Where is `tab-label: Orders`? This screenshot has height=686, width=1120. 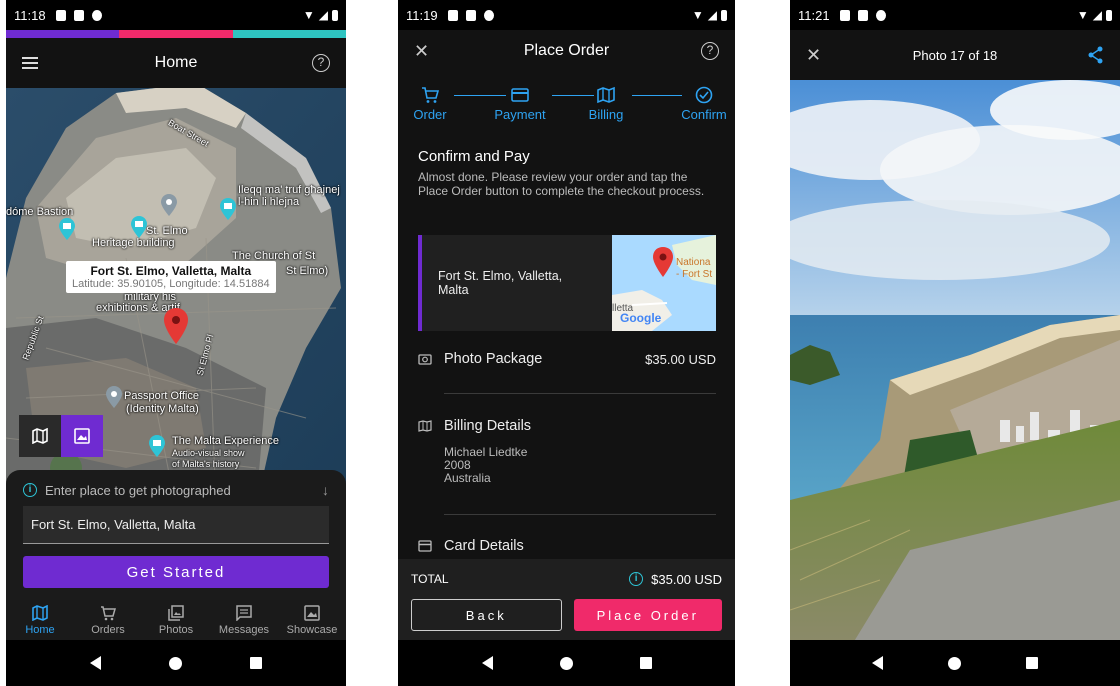 tab-label: Orders is located at coordinates (108, 629).